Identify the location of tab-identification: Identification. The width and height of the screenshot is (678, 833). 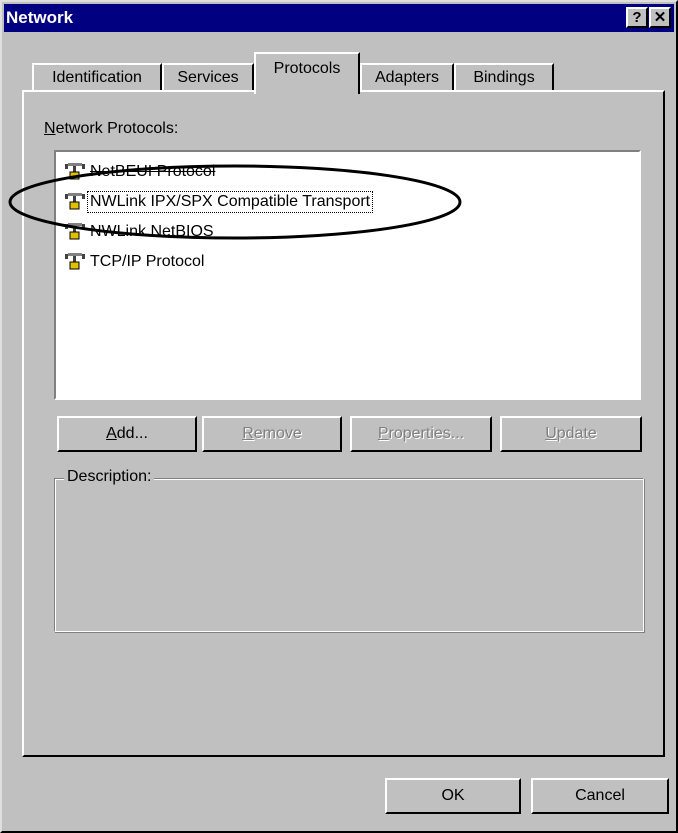
(97, 77).